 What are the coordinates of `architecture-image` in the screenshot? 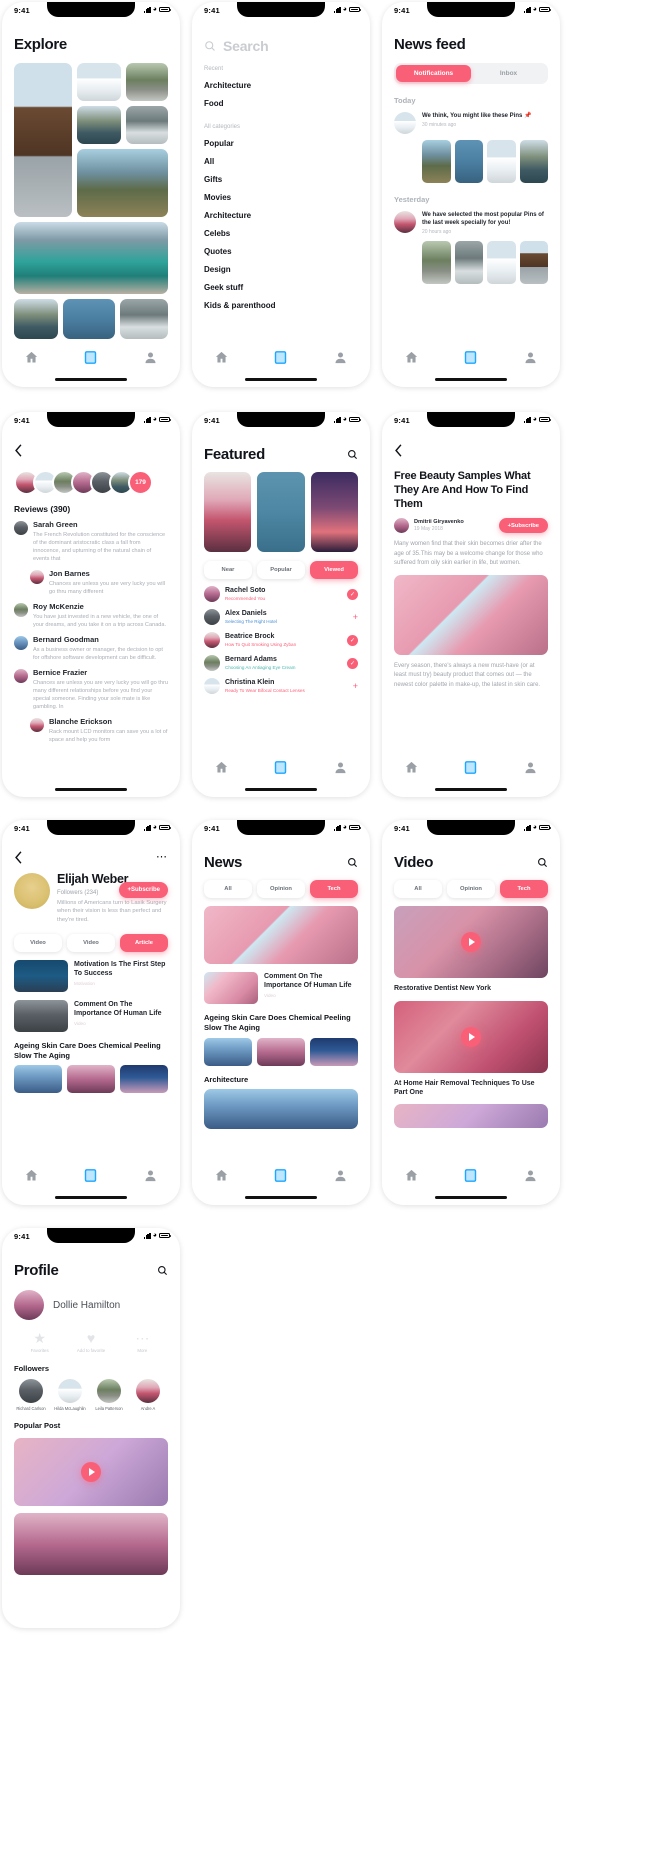 It's located at (281, 1109).